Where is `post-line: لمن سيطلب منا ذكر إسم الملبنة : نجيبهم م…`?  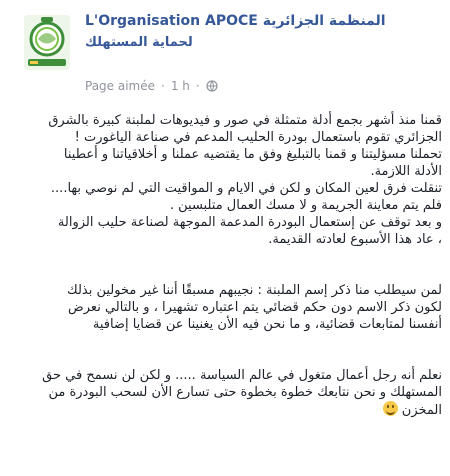
post-line: لمن سيطلب منا ذكر إسم الملبنة : نجيبهم م… is located at coordinates (254, 290).